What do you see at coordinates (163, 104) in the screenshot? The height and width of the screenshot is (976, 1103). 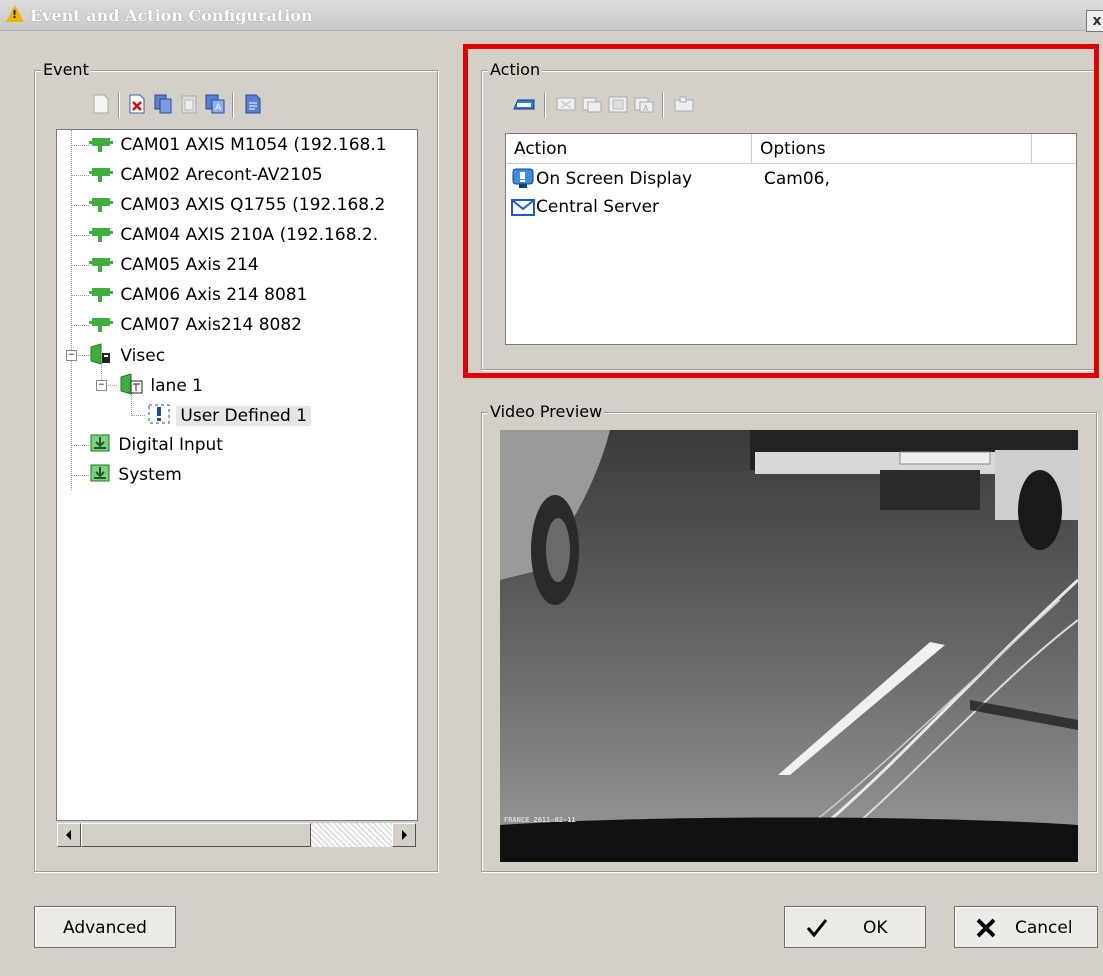 I see `copy-icon` at bounding box center [163, 104].